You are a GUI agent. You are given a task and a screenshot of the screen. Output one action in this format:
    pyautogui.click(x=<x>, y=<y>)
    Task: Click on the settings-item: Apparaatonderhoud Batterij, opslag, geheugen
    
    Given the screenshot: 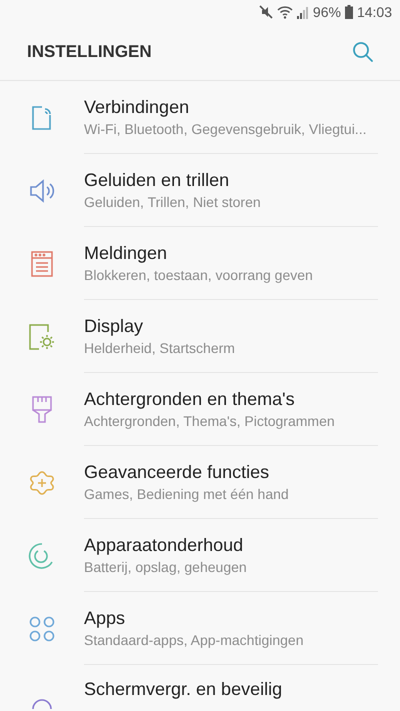 What is the action you would take?
    pyautogui.click(x=200, y=555)
    